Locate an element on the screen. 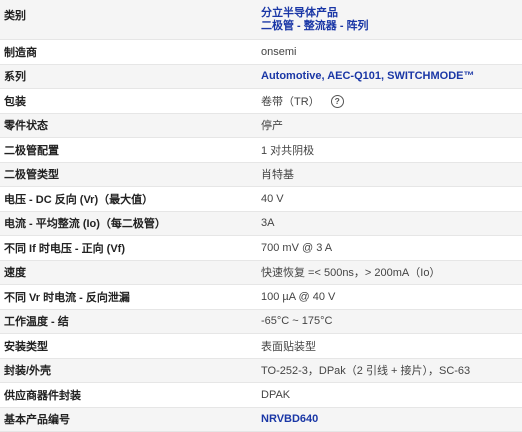  spec-value: 40 V is located at coordinates (272, 198).